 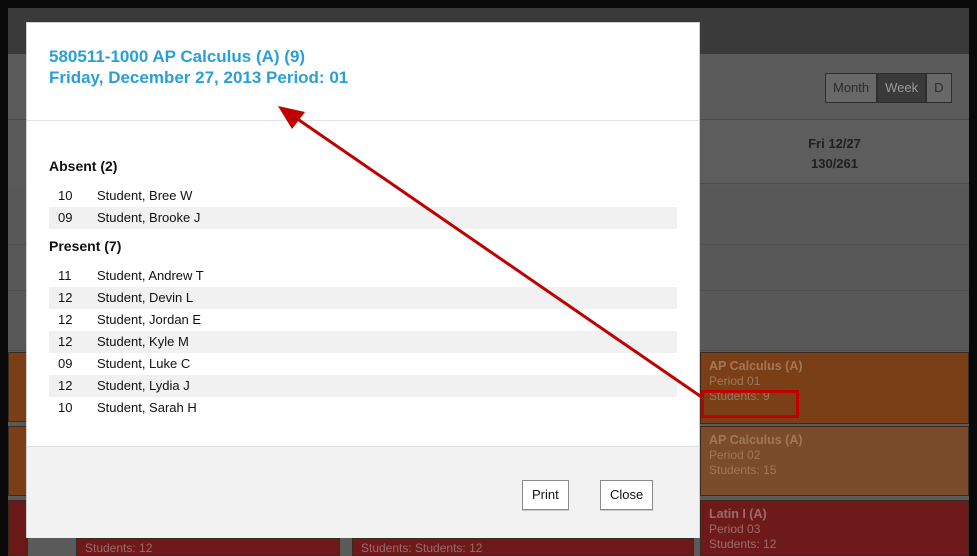 What do you see at coordinates (735, 455) in the screenshot?
I see `tile-period: Period 02` at bounding box center [735, 455].